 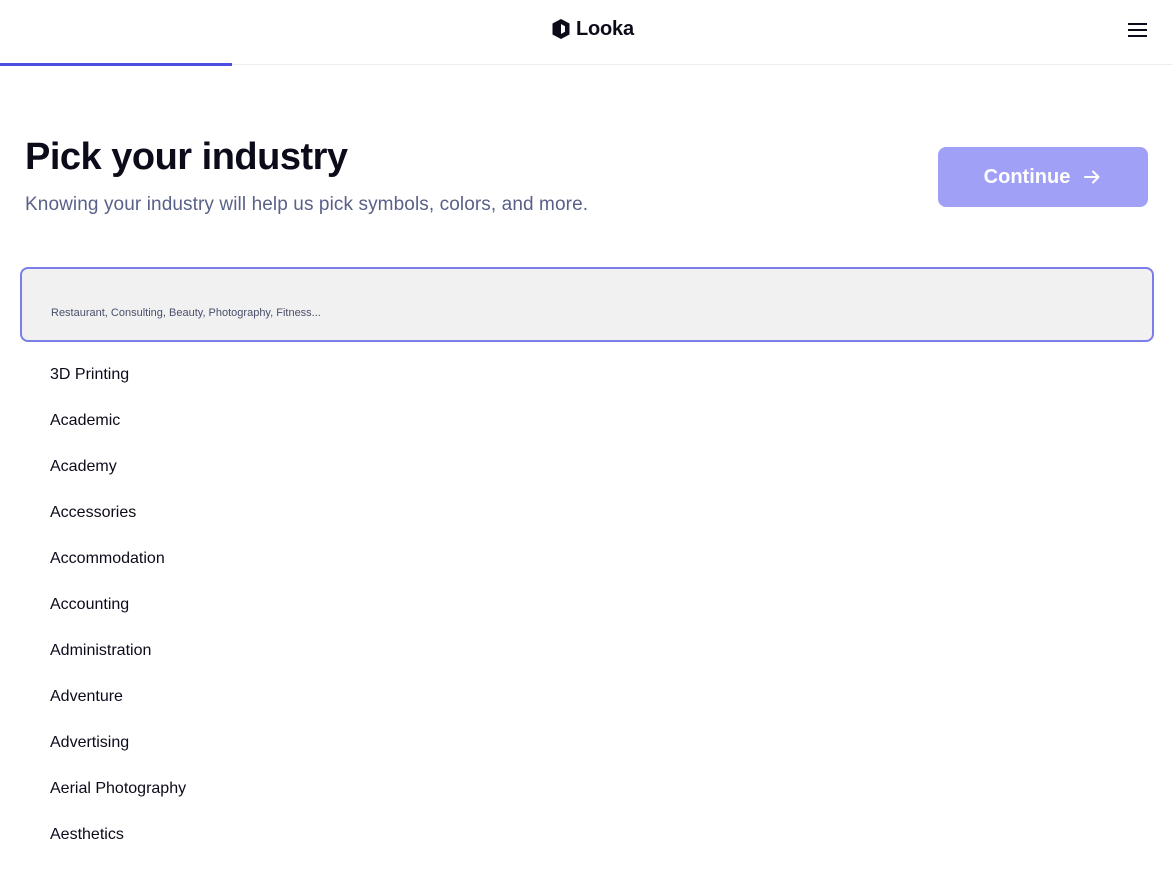 What do you see at coordinates (586, 559) in the screenshot?
I see `industry-option: Accommodation` at bounding box center [586, 559].